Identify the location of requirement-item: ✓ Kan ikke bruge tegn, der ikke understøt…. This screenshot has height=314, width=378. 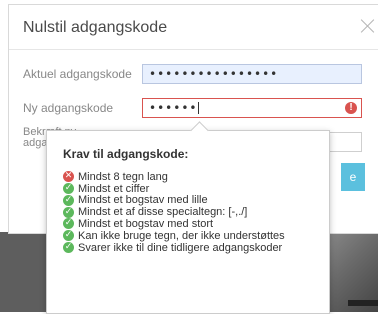
(174, 236).